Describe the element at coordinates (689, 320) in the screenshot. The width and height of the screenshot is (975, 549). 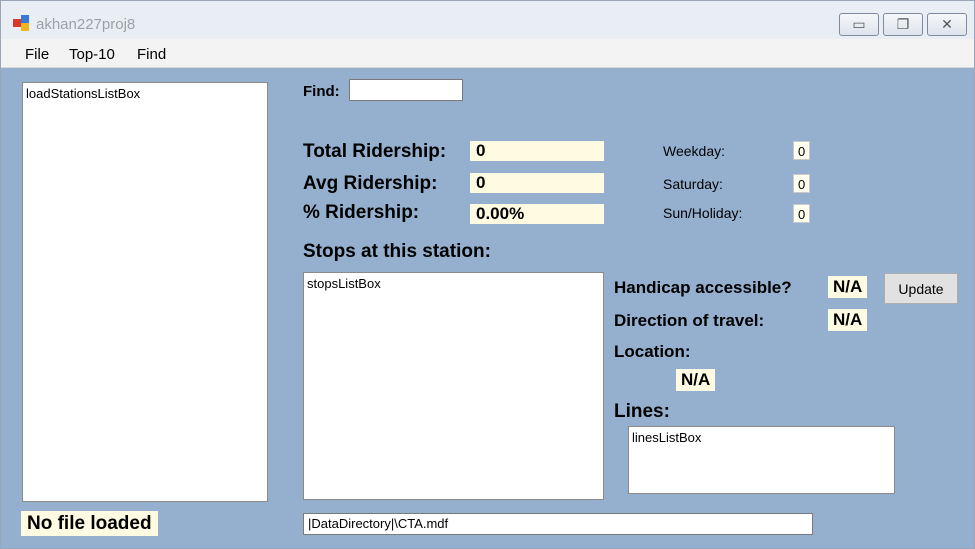
I see `direction-label: Direction of travel:` at that location.